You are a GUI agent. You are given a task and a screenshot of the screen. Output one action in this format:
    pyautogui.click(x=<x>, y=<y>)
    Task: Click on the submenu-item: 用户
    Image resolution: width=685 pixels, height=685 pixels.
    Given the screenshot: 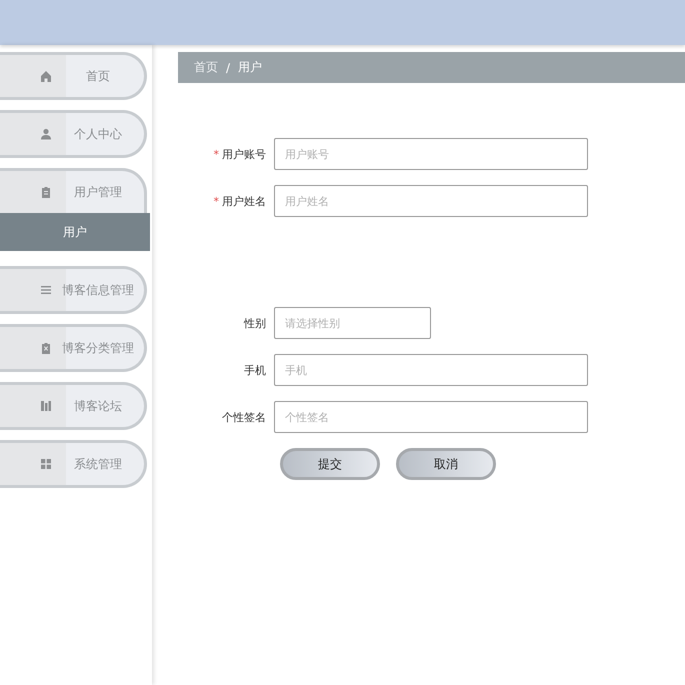 What is the action you would take?
    pyautogui.click(x=75, y=232)
    